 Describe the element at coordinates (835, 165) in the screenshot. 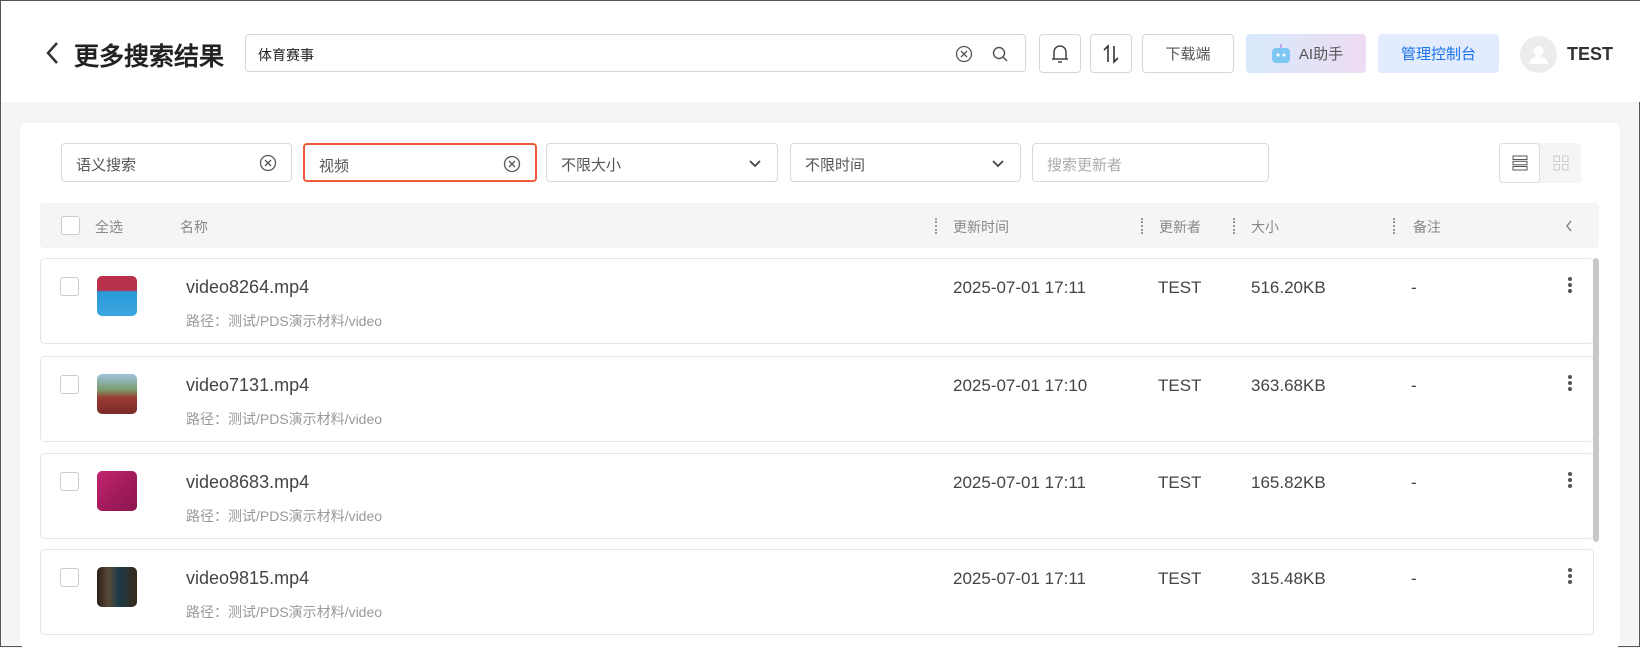

I see `filter-label: 不限时间` at that location.